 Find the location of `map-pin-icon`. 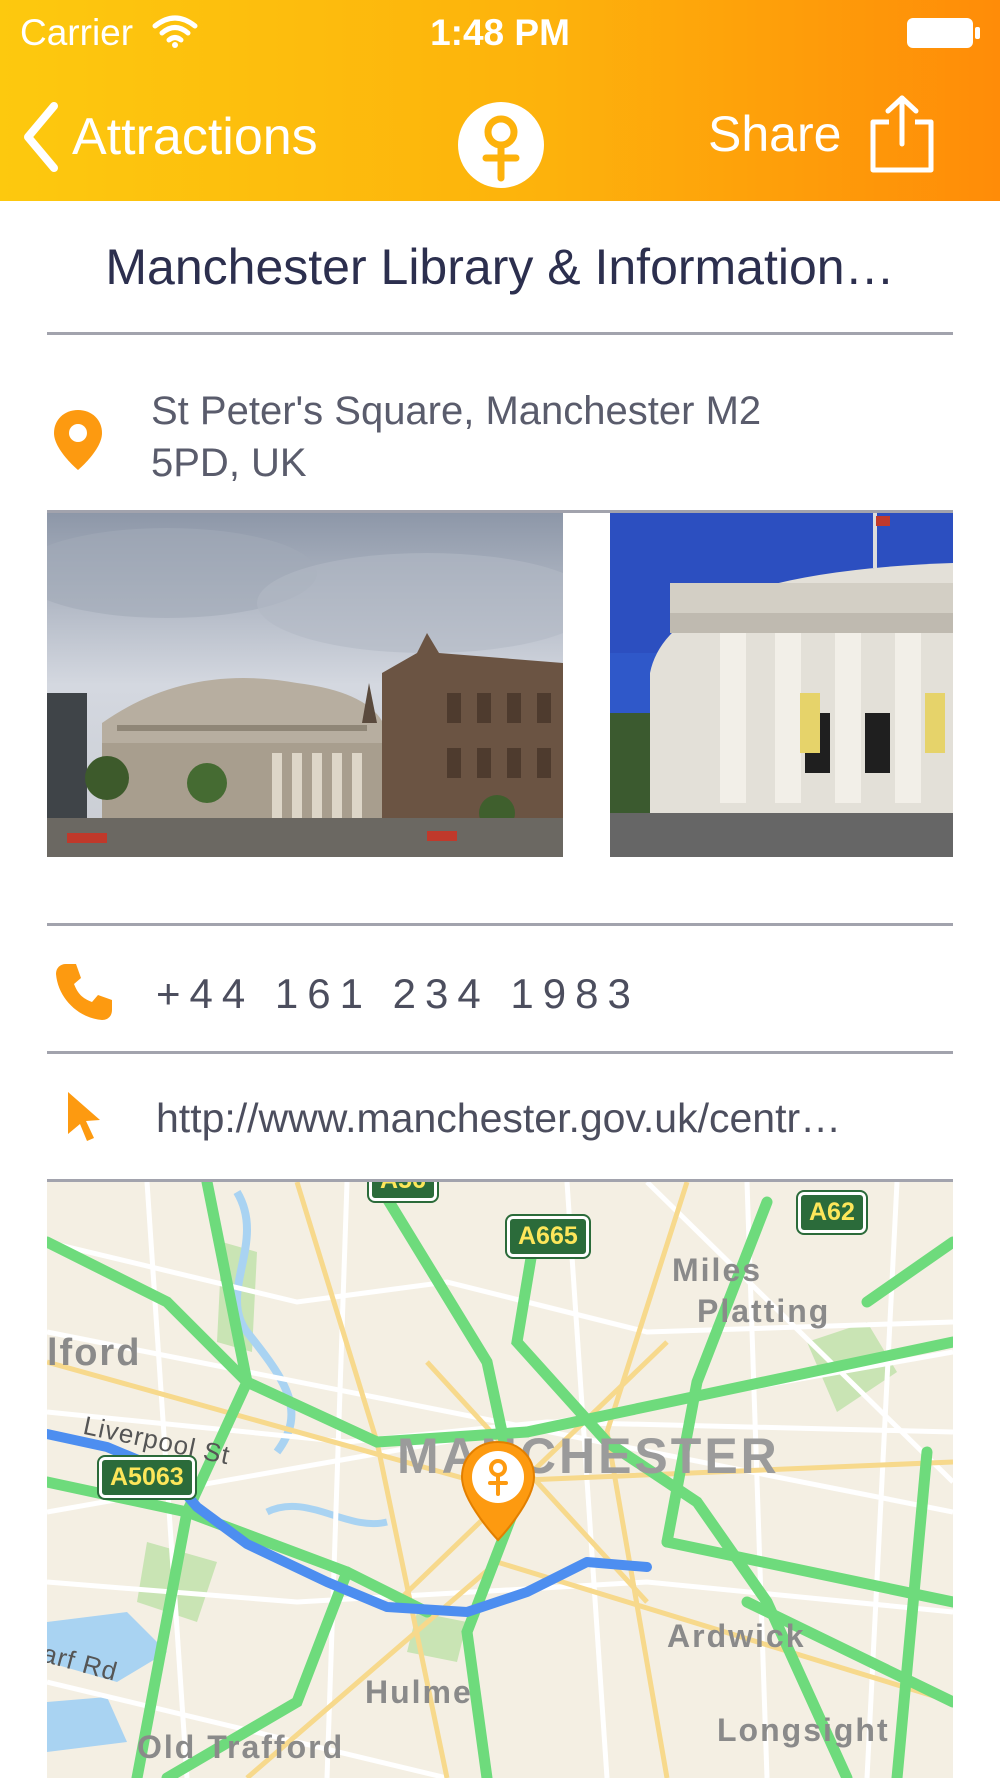

map-pin-icon is located at coordinates (498, 1491).